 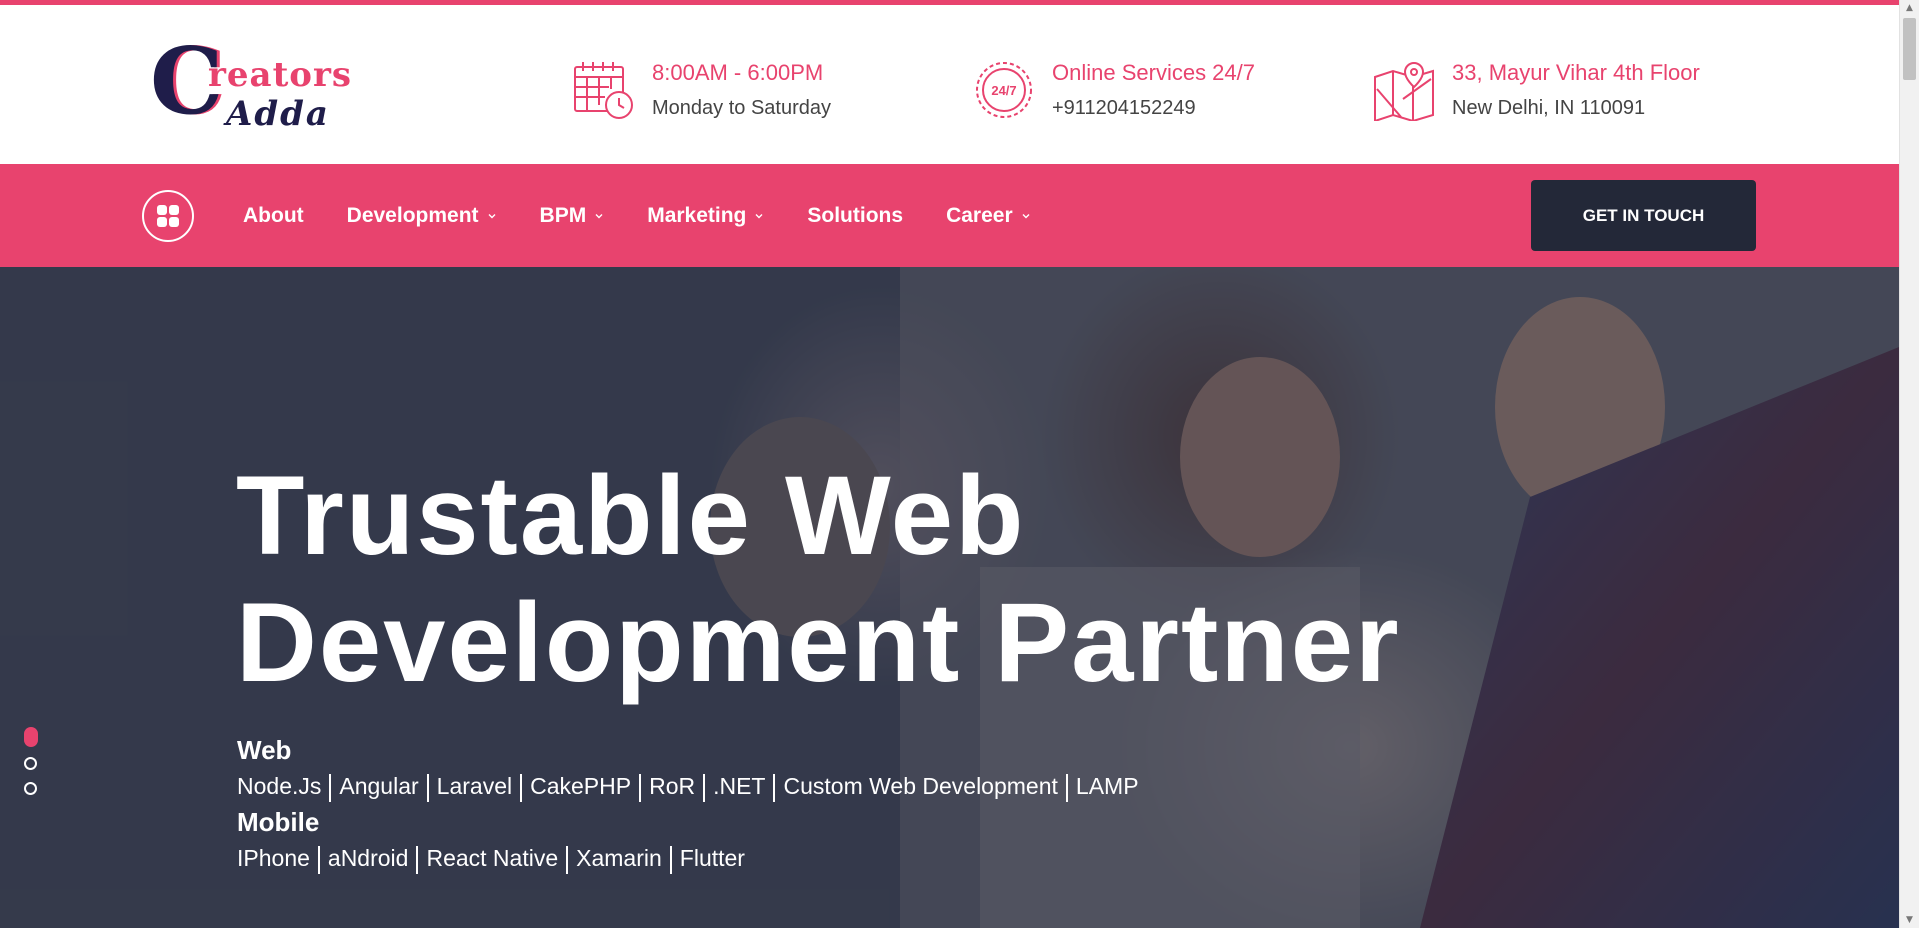 I want to click on nav-item-bpm: BPM, so click(x=572, y=216).